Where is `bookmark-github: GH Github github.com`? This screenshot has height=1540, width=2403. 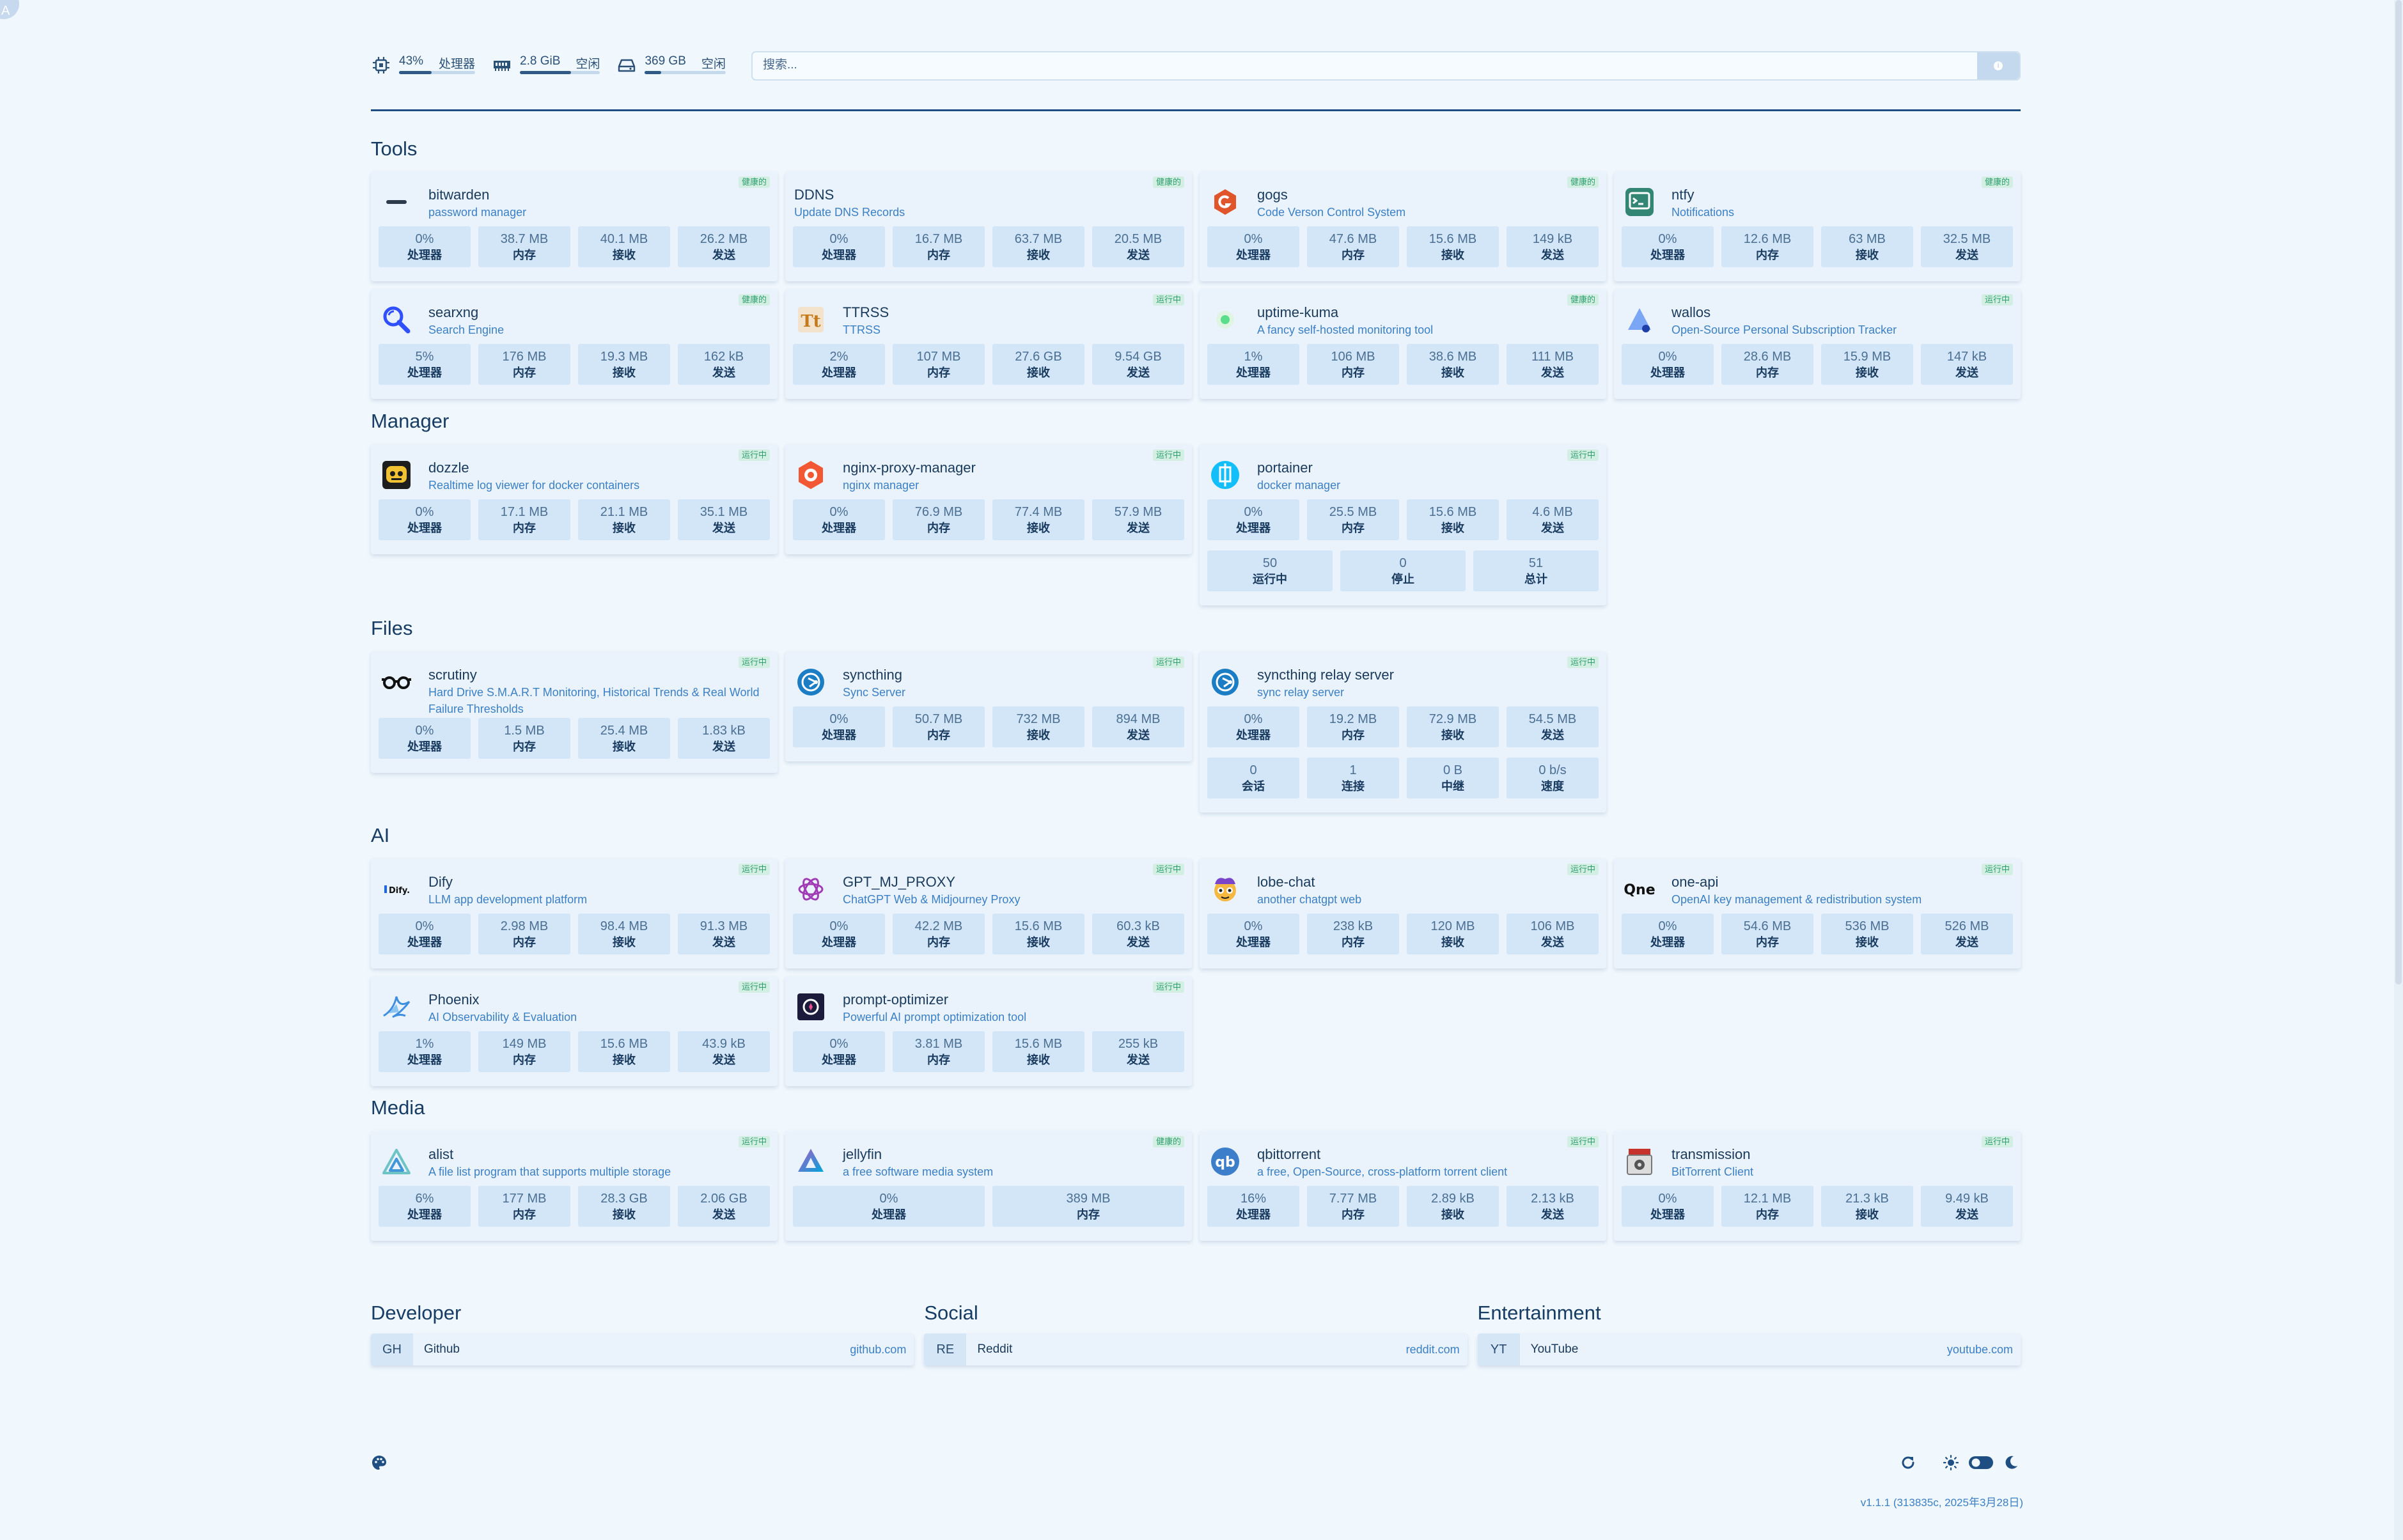
bookmark-github: GH Github github.com is located at coordinates (642, 1349).